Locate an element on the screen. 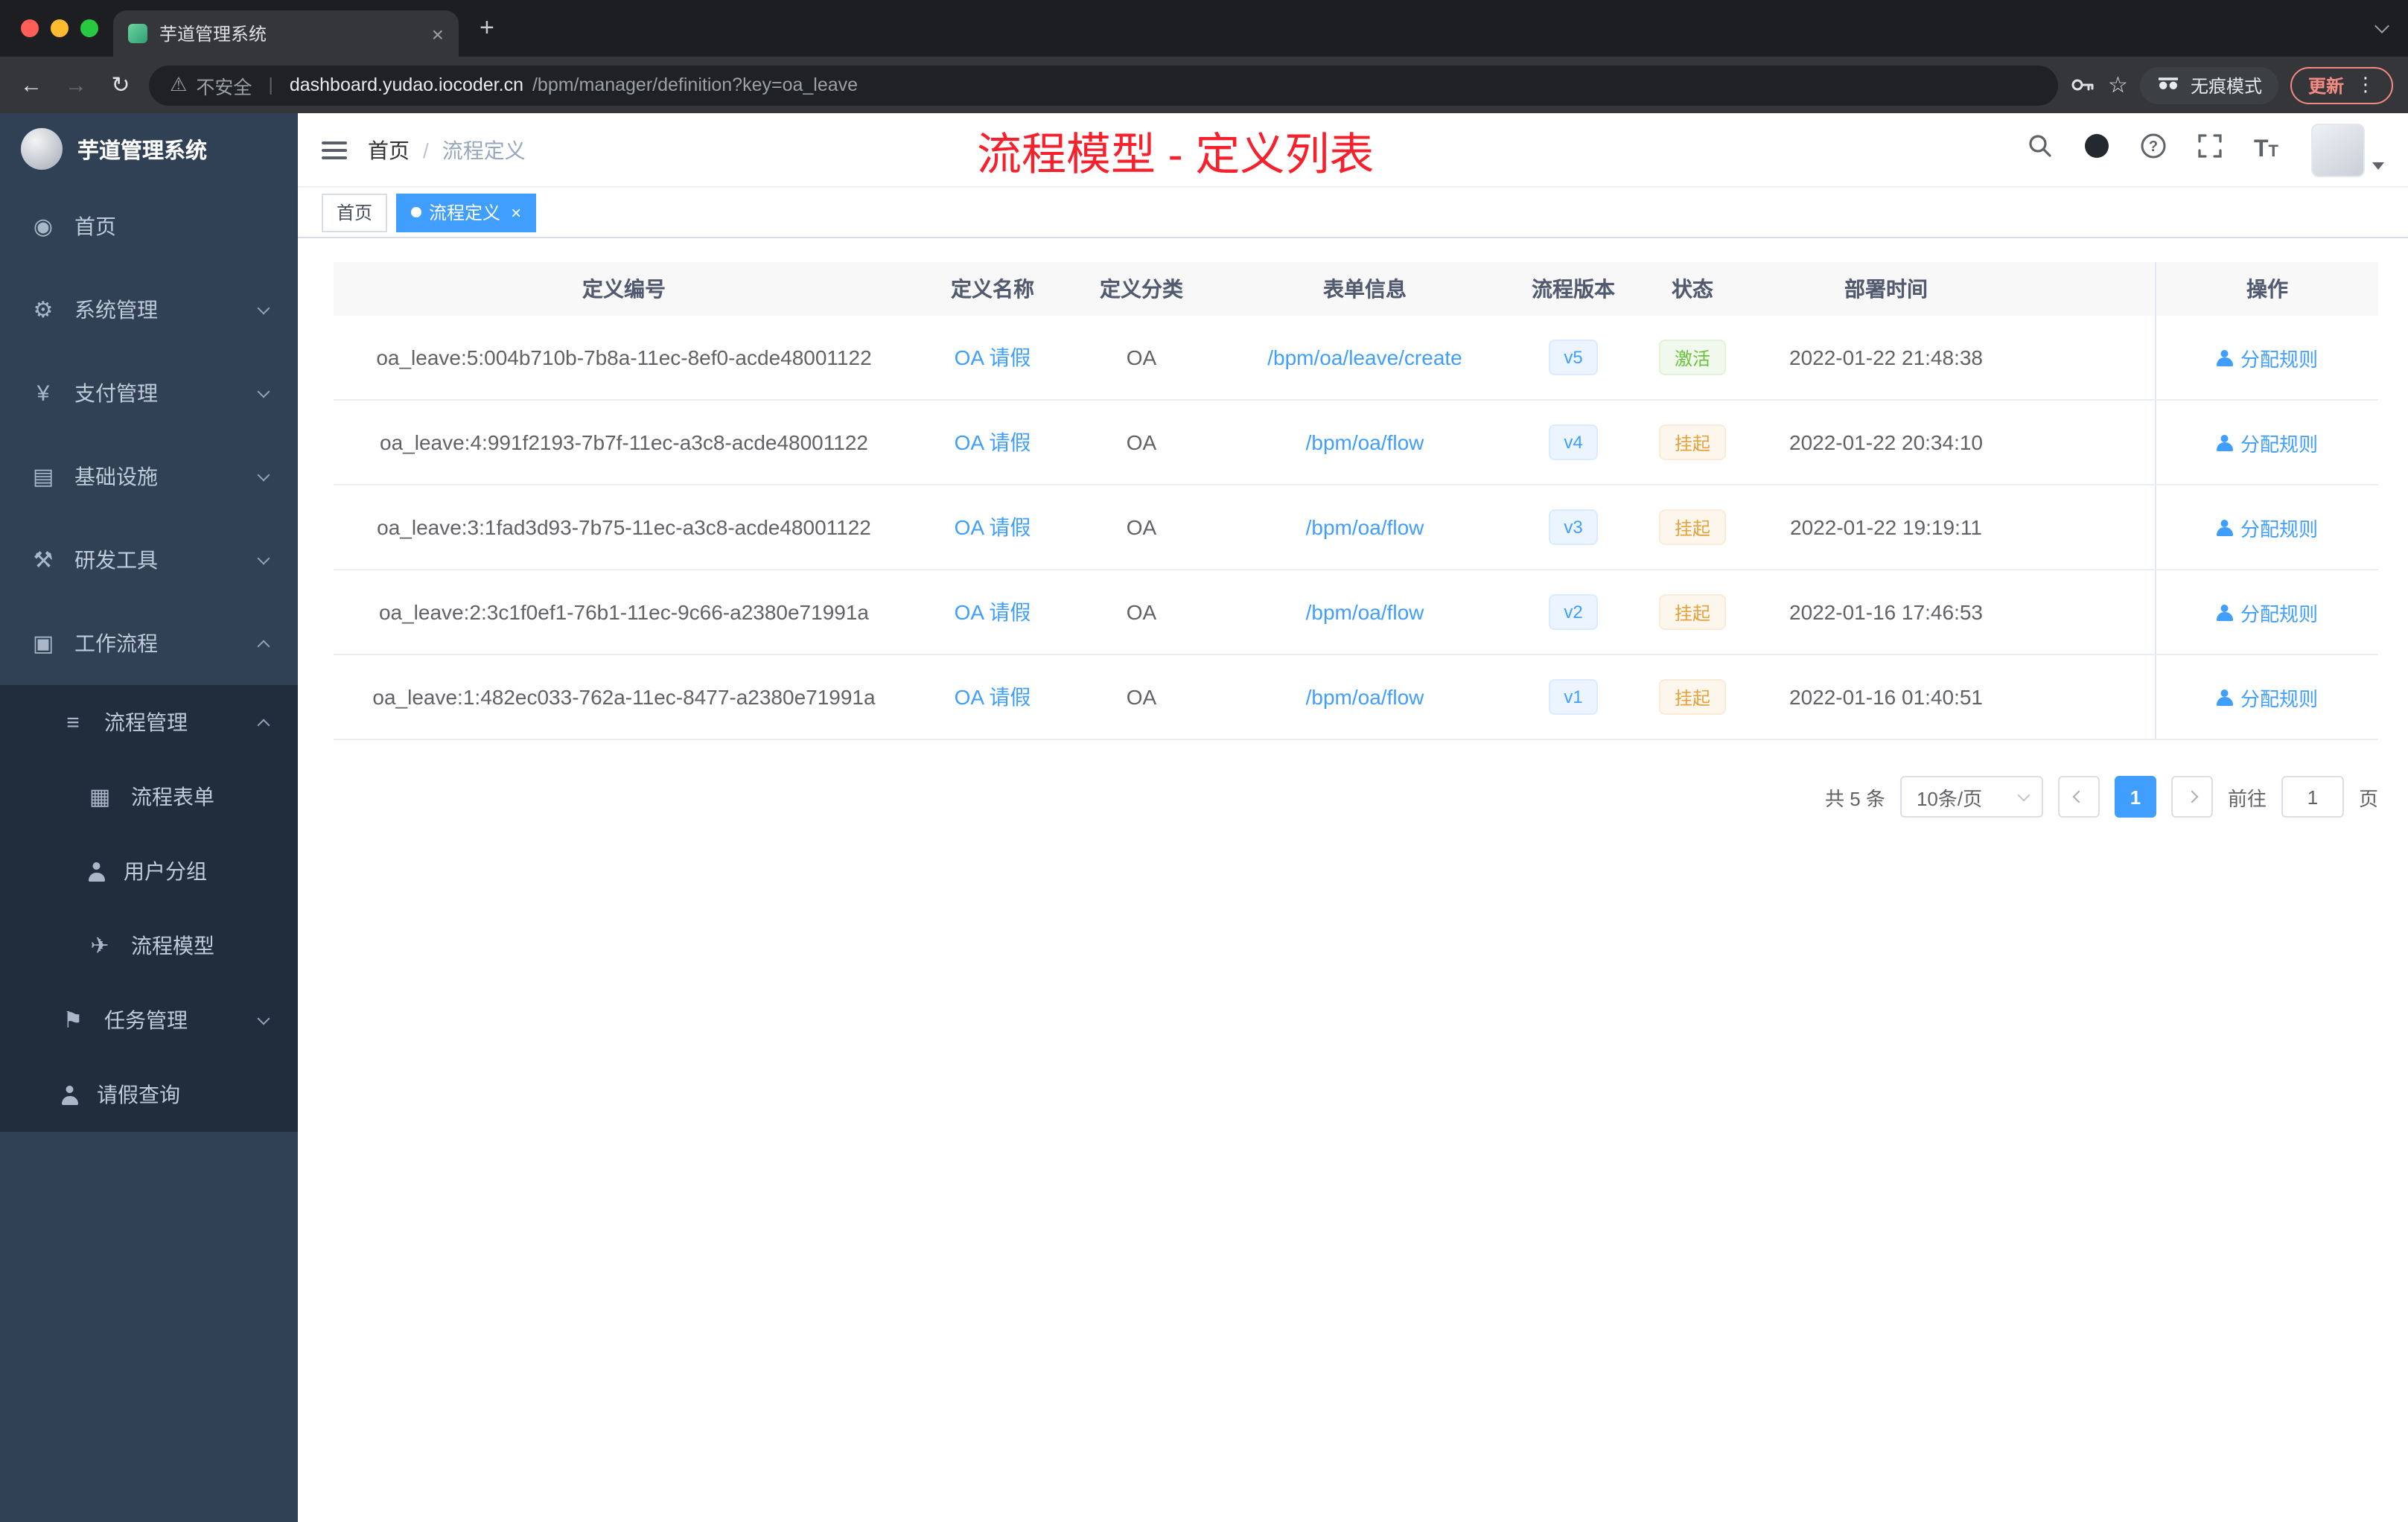 The width and height of the screenshot is (2408, 1522). sidebar-item-dev-tools: ⚒ 研发工具 is located at coordinates (149, 560).